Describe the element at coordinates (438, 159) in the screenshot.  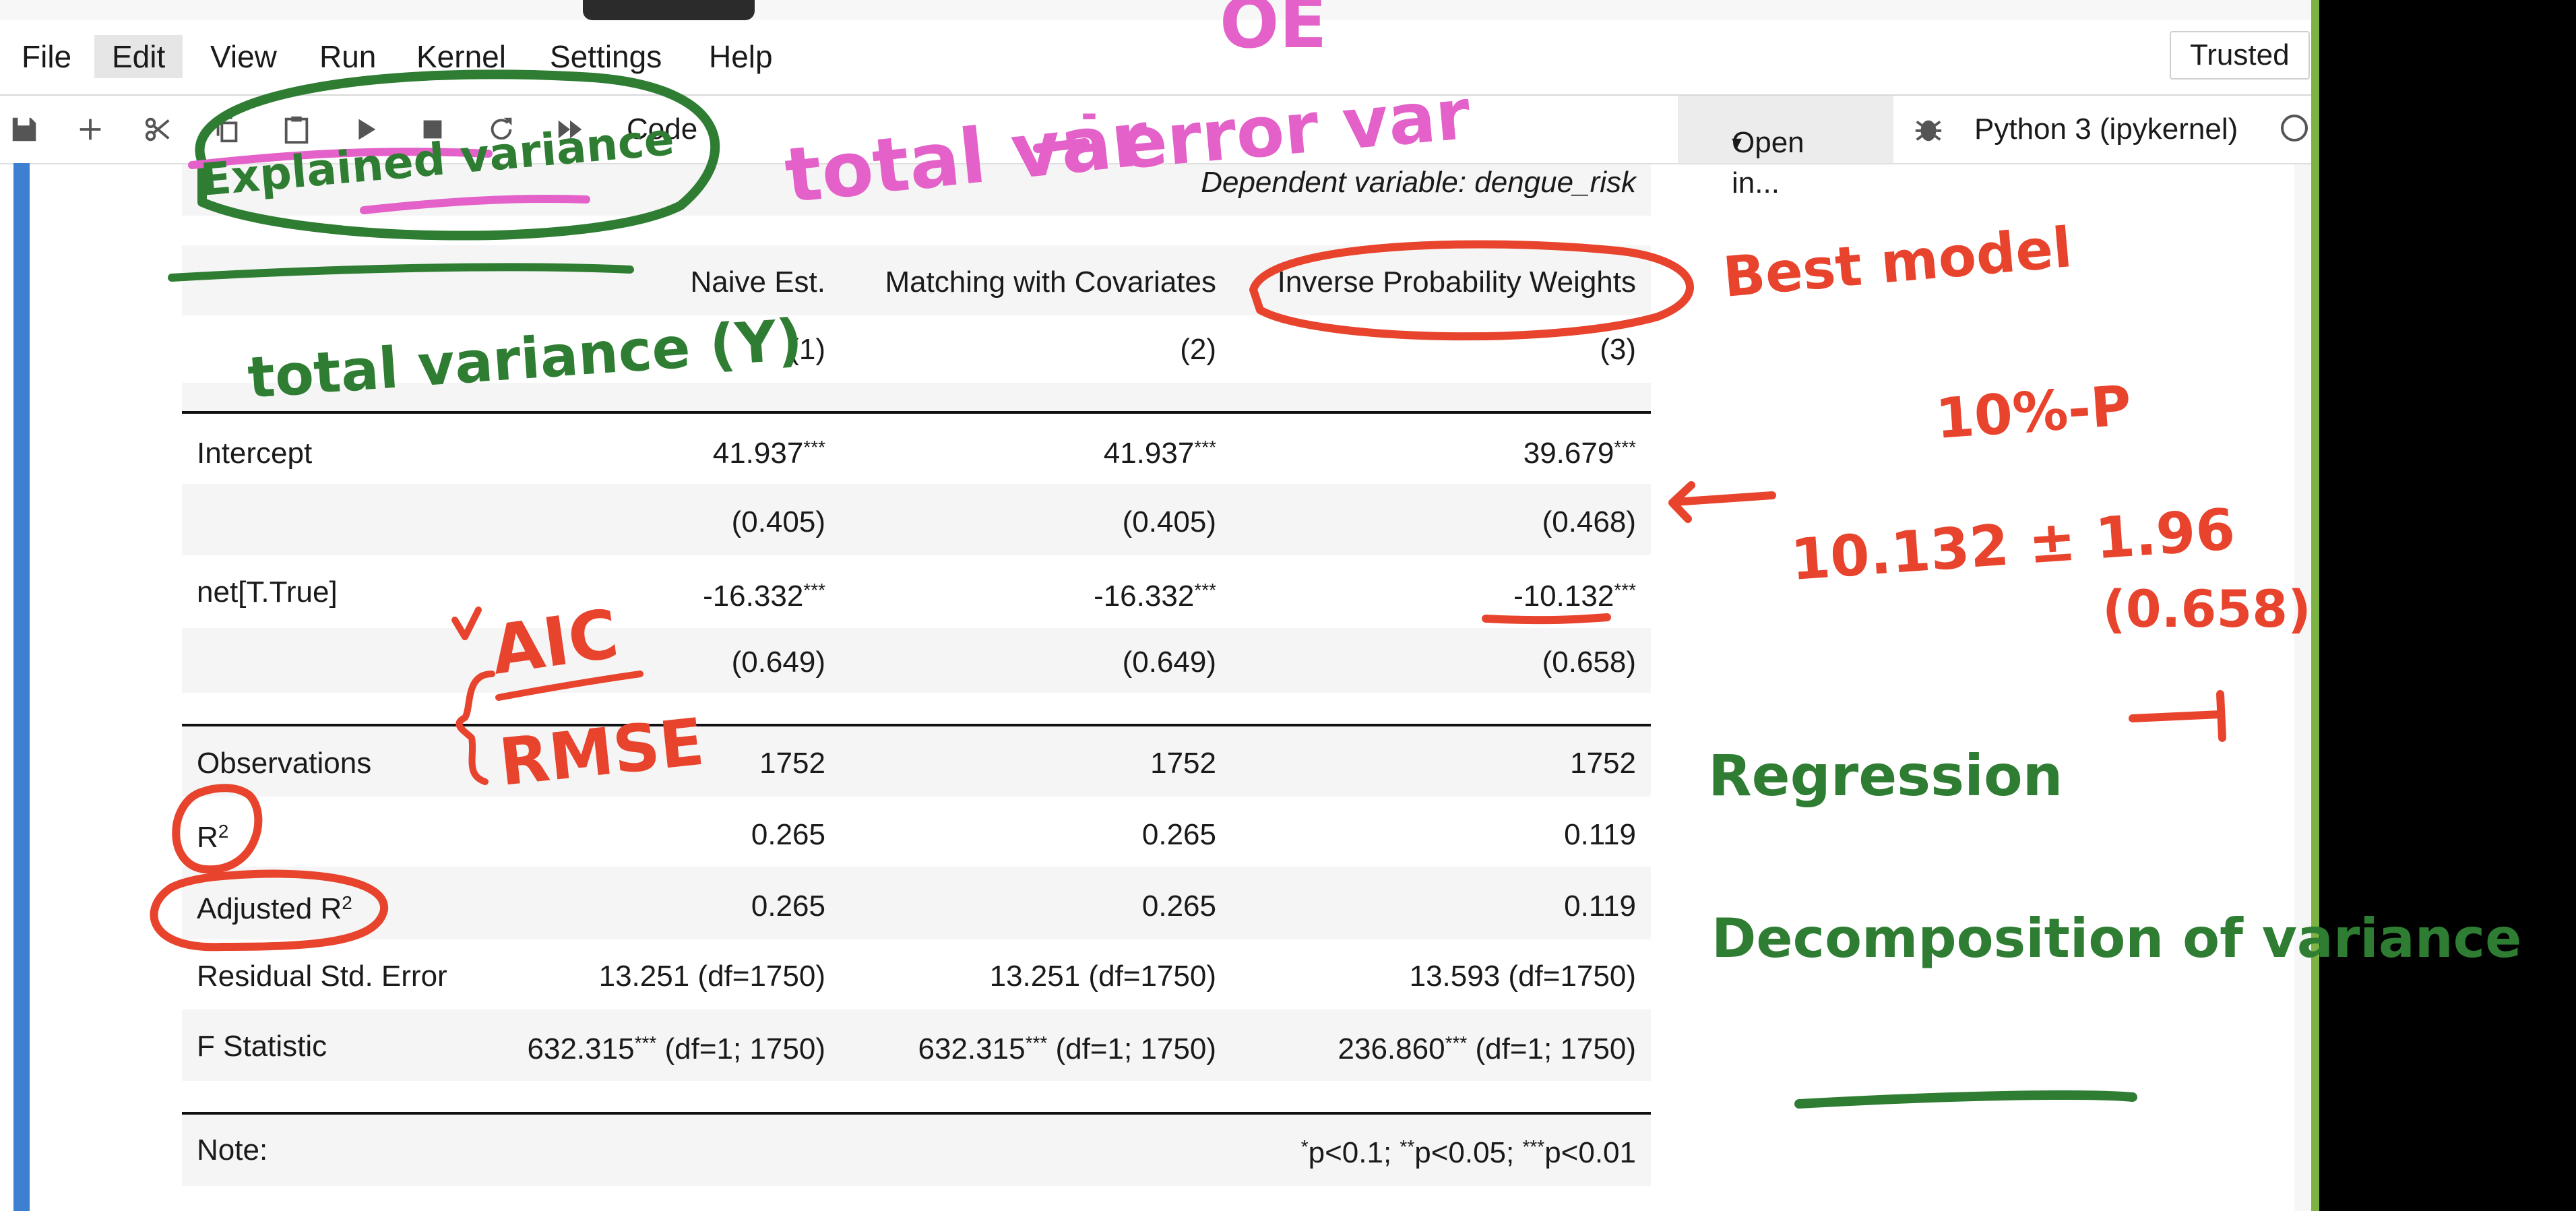
I see `green-explained-note: Explained variance` at that location.